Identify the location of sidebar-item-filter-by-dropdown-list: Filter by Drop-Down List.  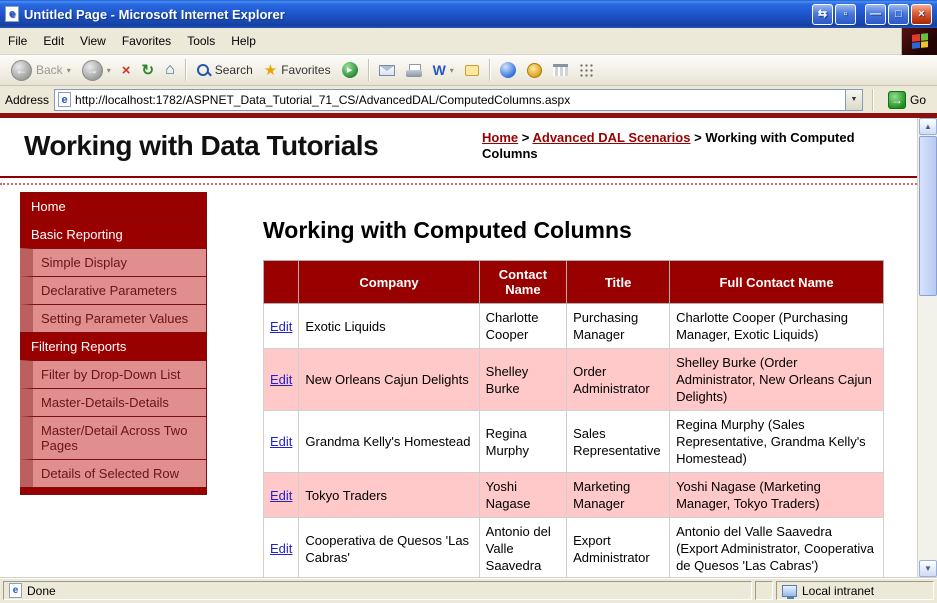
(113, 374).